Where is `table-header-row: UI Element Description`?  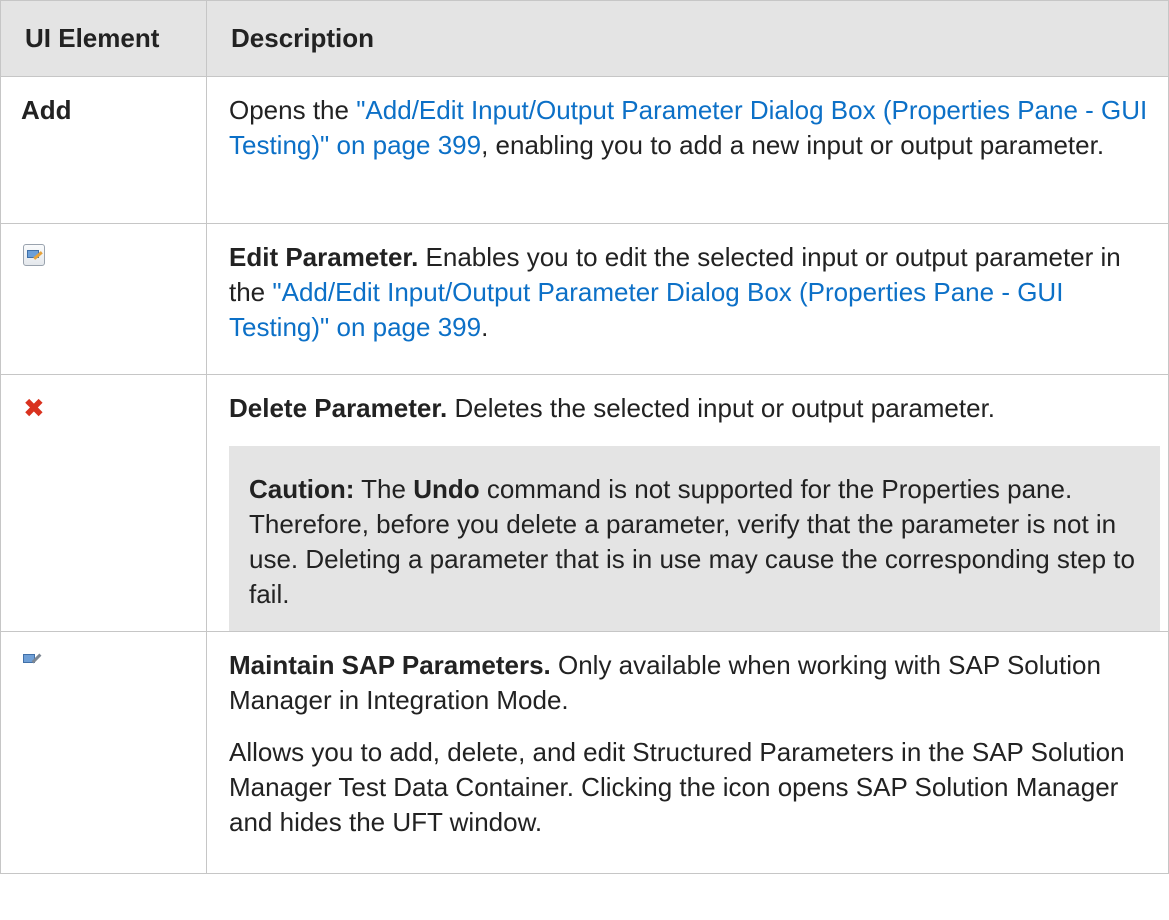 table-header-row: UI Element Description is located at coordinates (584, 38).